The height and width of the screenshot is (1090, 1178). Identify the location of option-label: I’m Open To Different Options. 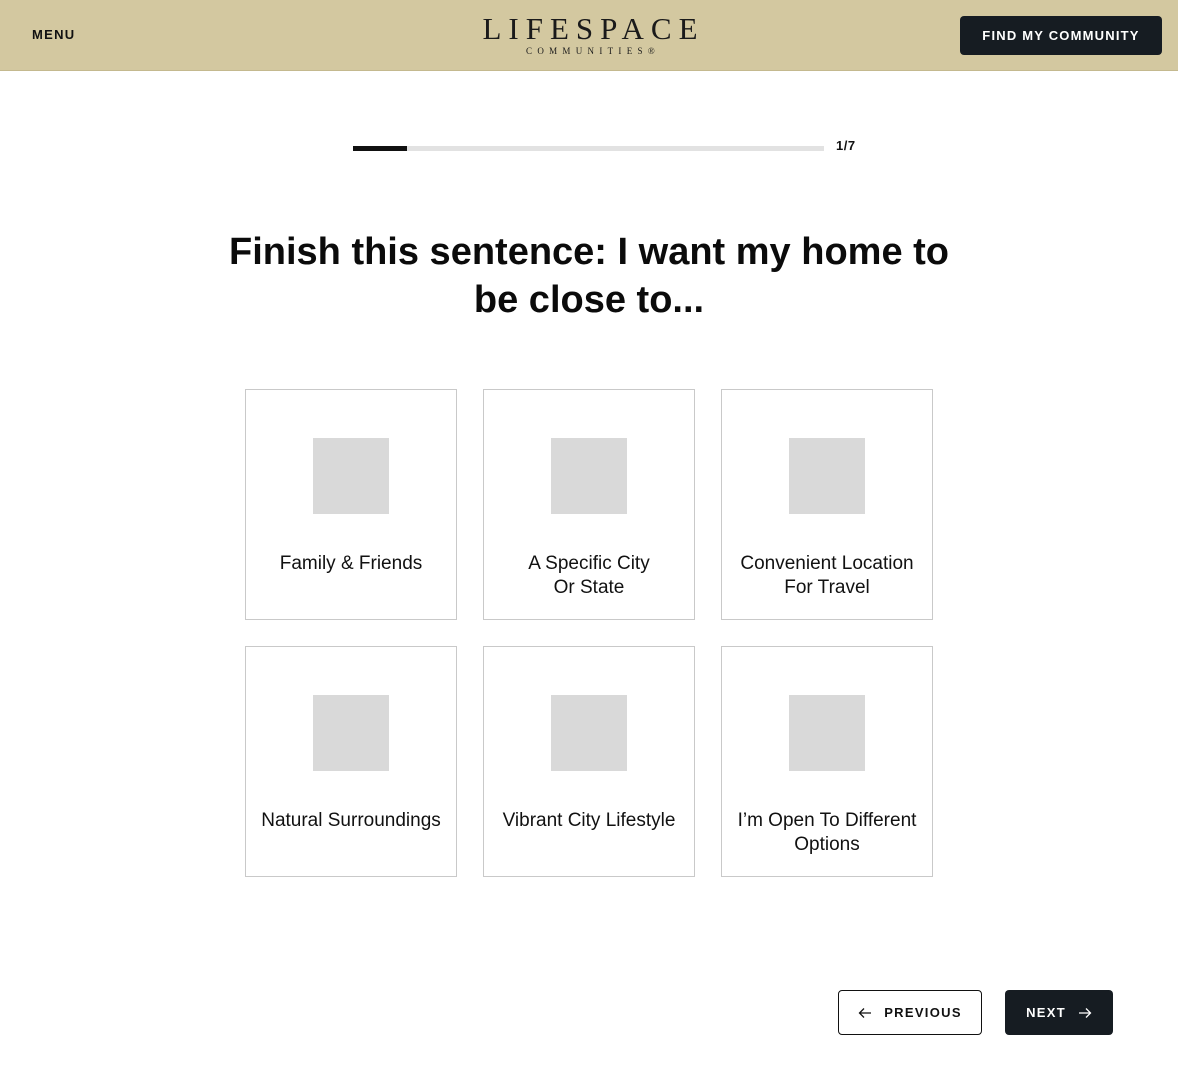
(827, 832).